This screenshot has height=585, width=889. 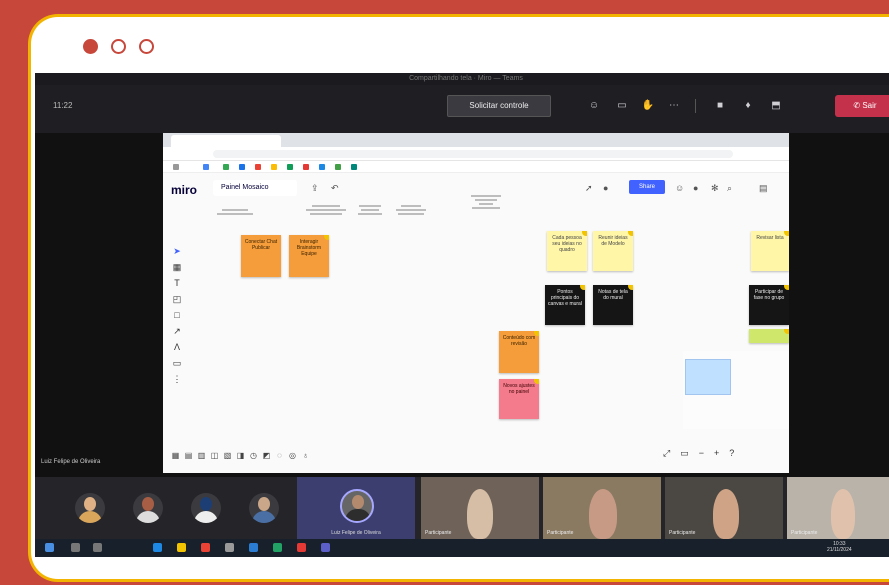 What do you see at coordinates (177, 331) in the screenshot?
I see `connector-tool-icon: ↗` at bounding box center [177, 331].